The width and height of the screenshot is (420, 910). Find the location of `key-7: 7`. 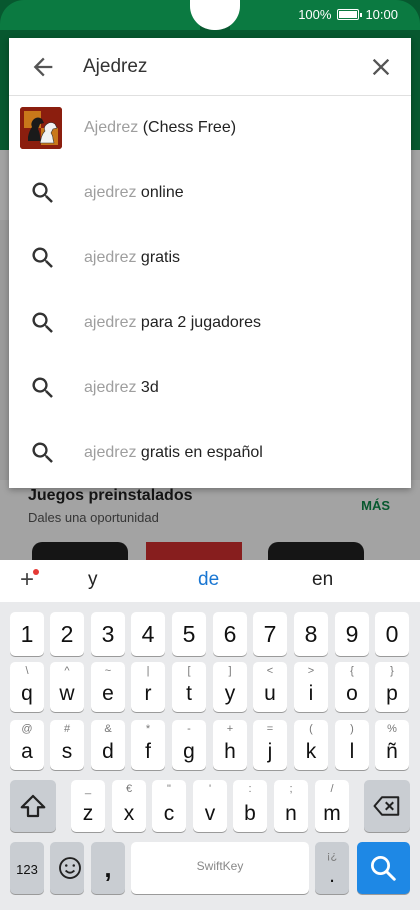

key-7: 7 is located at coordinates (270, 634).